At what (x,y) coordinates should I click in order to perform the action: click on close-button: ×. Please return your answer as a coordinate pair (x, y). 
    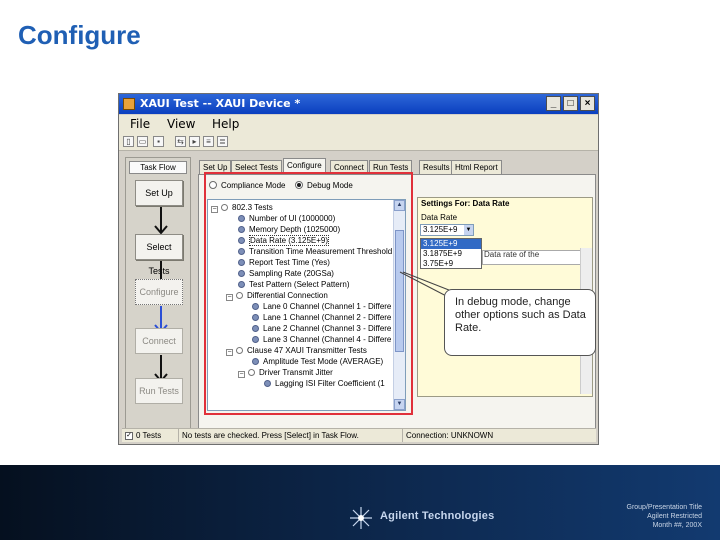
    Looking at the image, I should click on (587, 103).